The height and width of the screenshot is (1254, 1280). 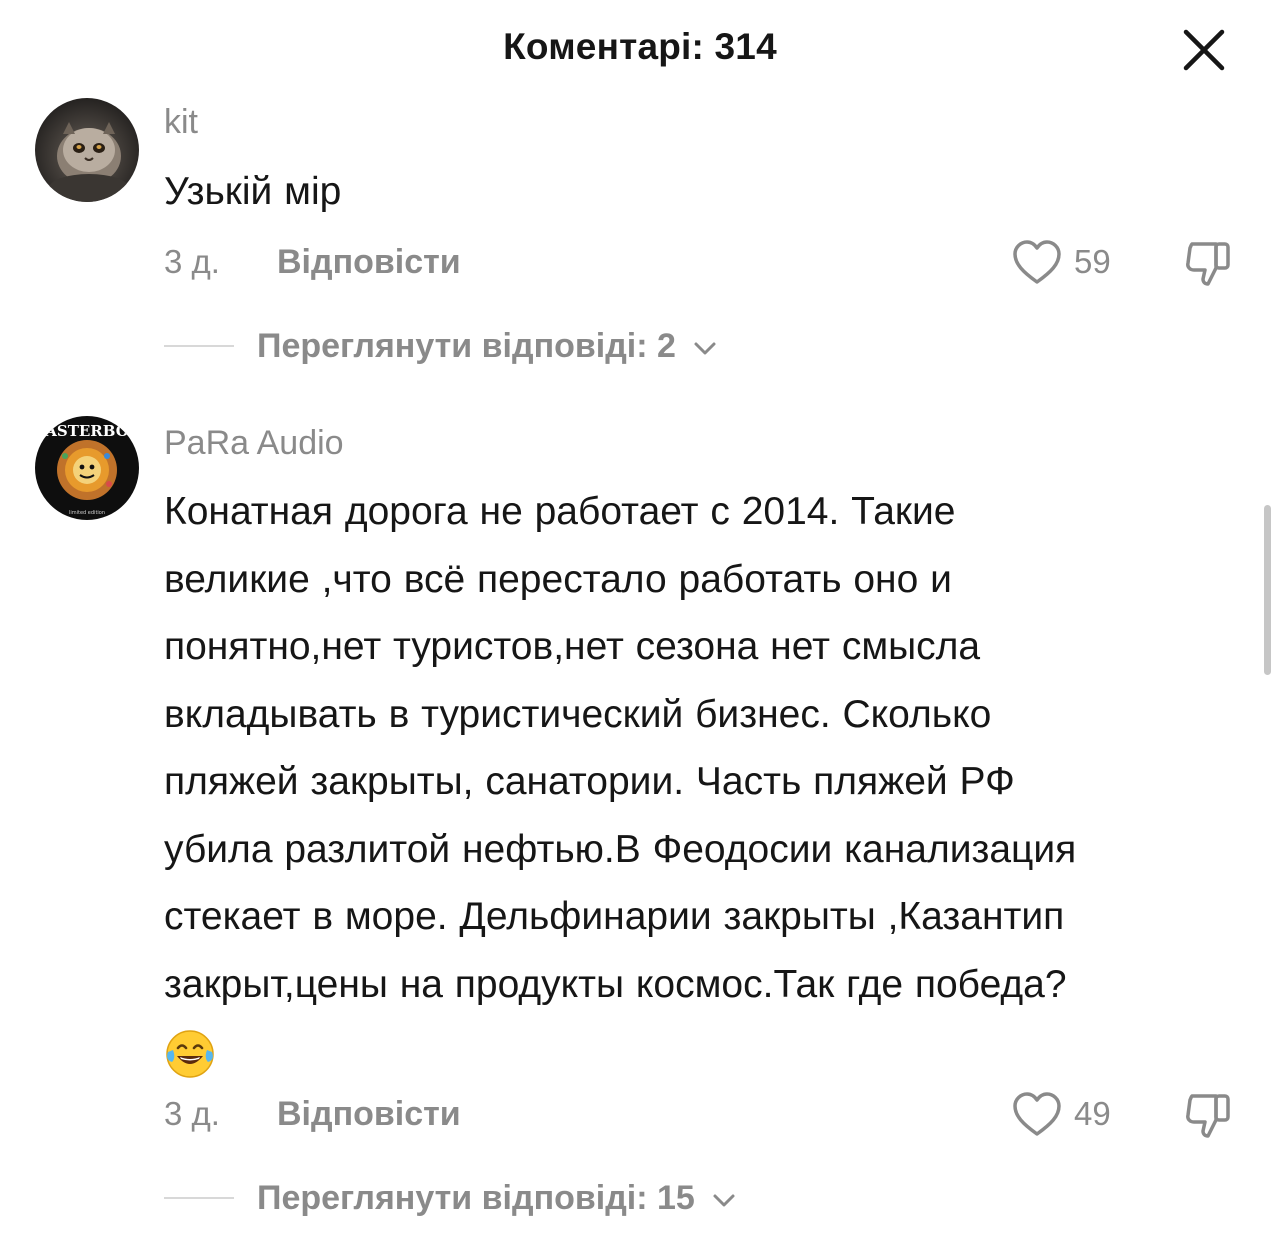 I want to click on view-replies-label: Переглянути відповіді: 2, so click(x=466, y=346).